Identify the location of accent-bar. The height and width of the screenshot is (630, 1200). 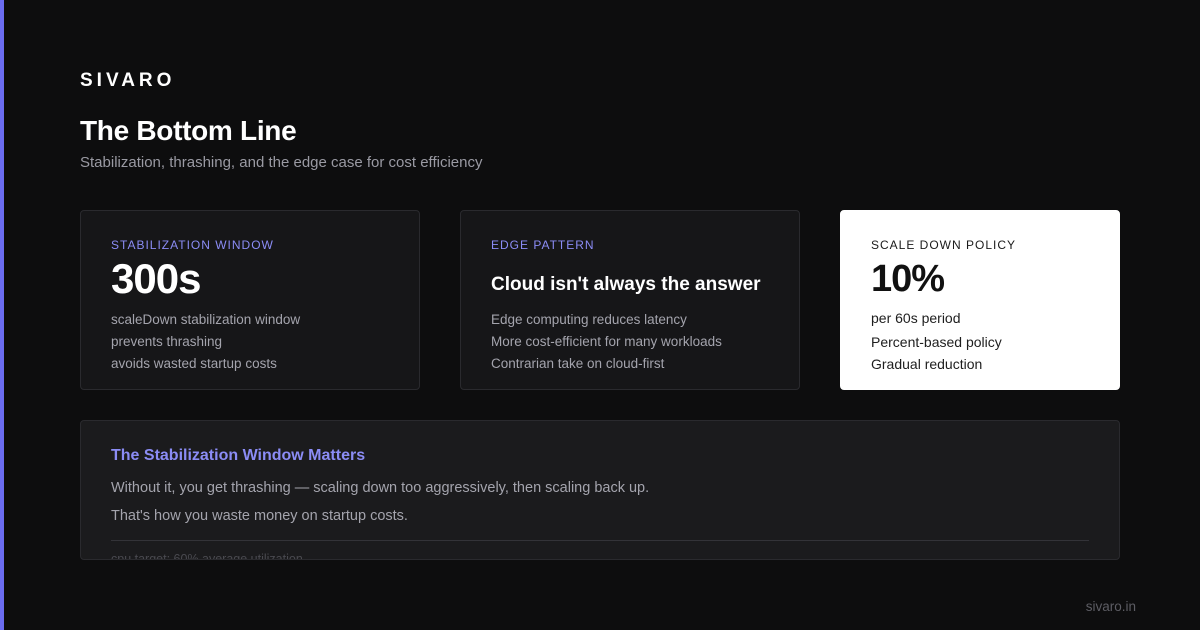
(2, 315).